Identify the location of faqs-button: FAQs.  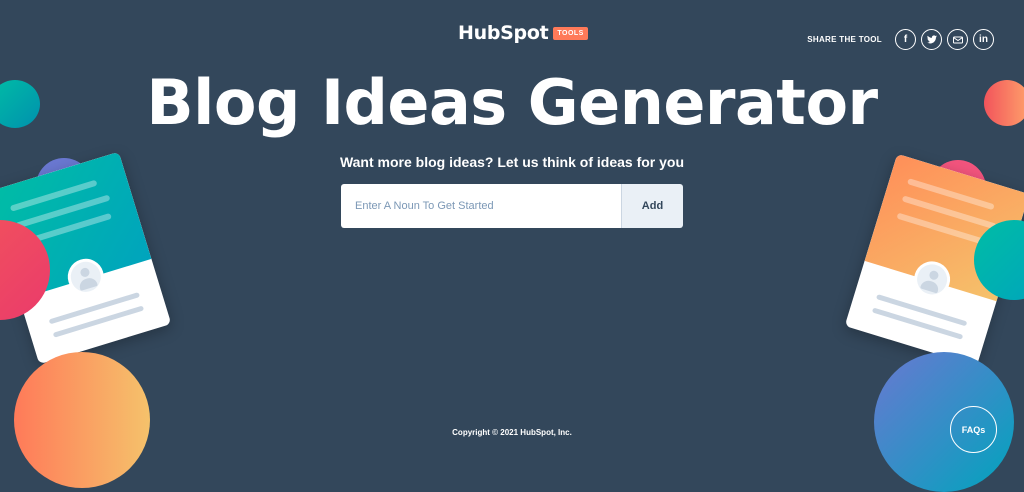
(973, 429).